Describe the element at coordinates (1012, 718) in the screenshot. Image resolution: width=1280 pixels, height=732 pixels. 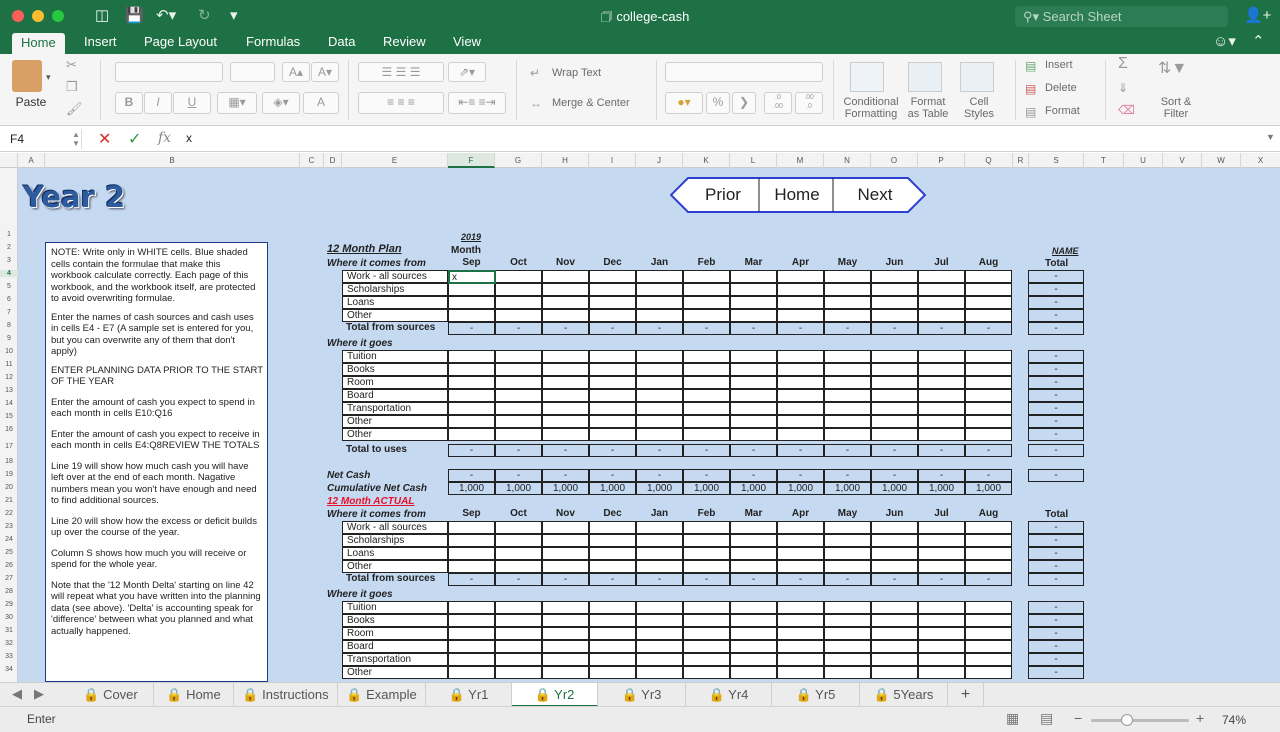
I see `normal-view-icon: ▦` at that location.